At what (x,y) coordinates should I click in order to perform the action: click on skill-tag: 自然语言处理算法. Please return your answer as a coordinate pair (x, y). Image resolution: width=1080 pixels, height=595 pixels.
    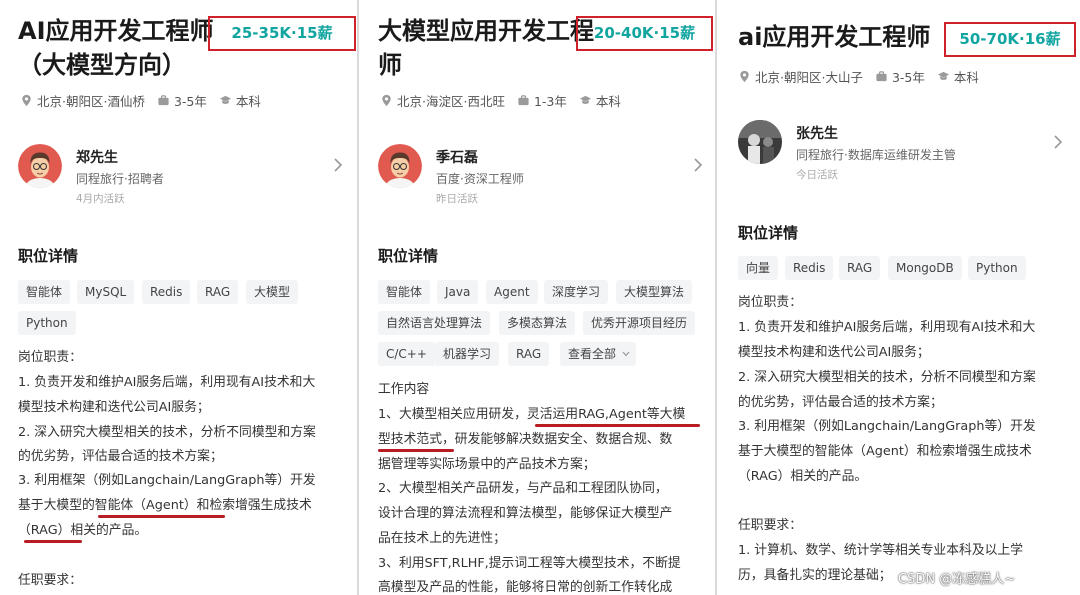
    Looking at the image, I should click on (434, 323).